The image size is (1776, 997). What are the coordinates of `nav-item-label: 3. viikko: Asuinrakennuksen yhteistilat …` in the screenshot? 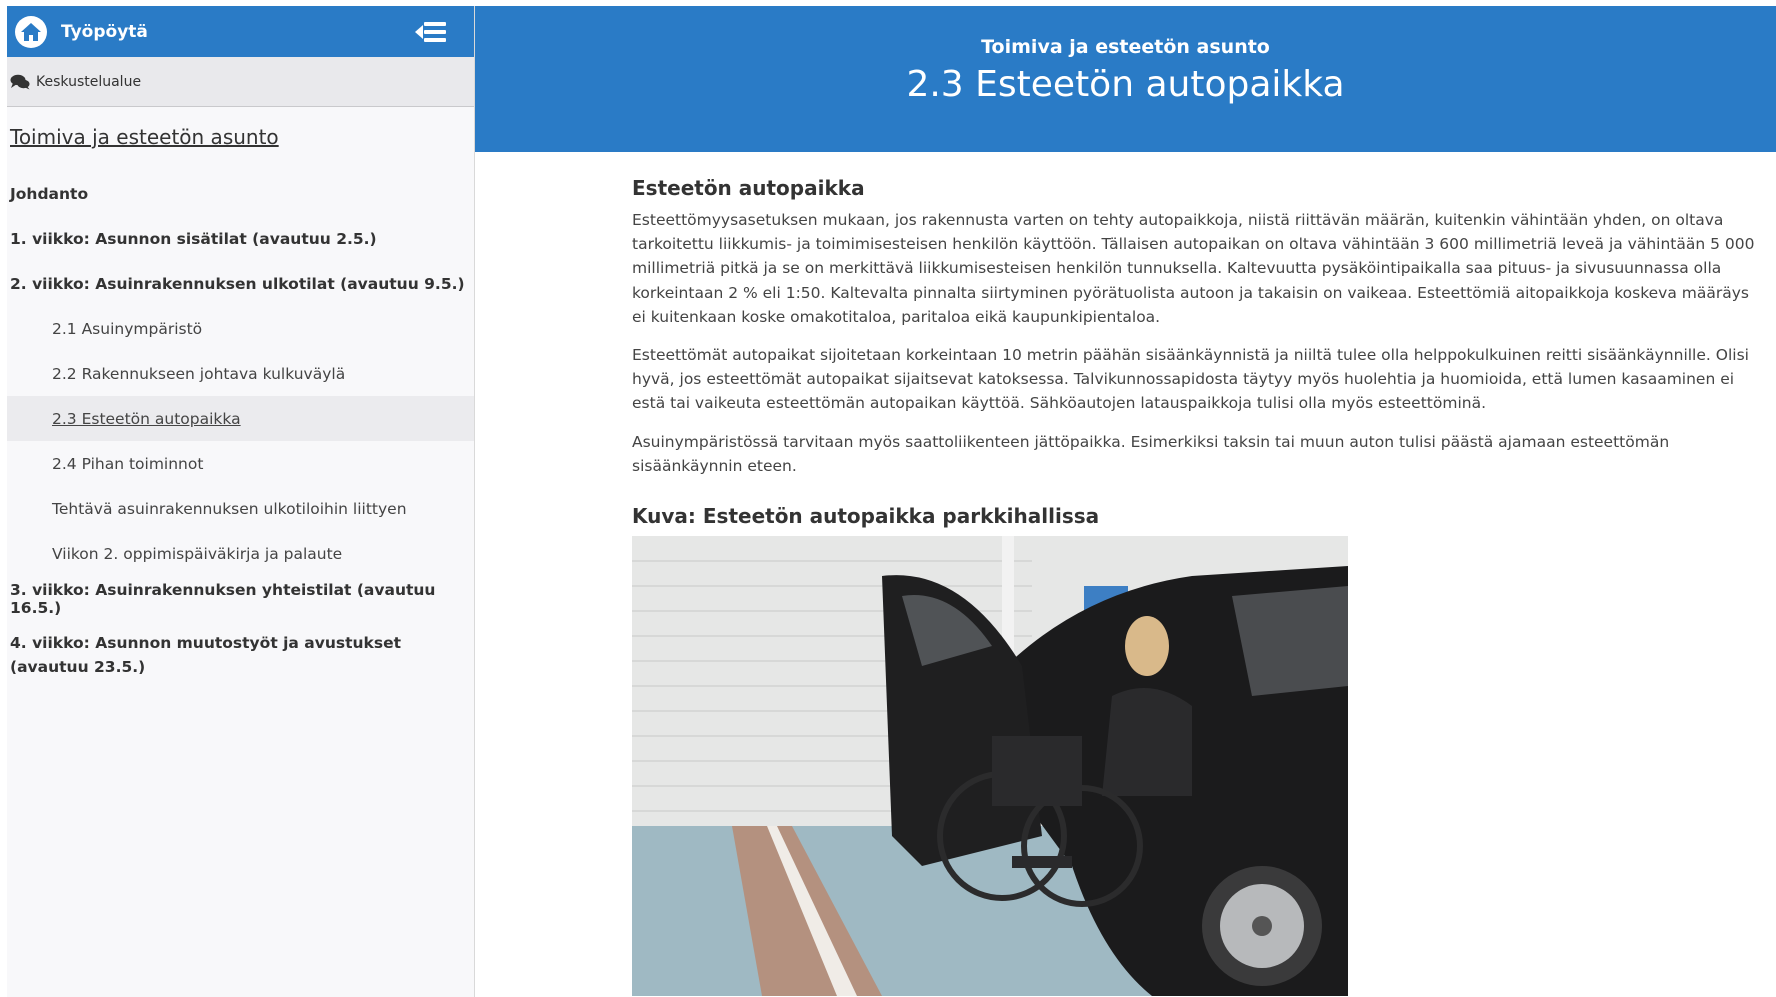 It's located at (223, 598).